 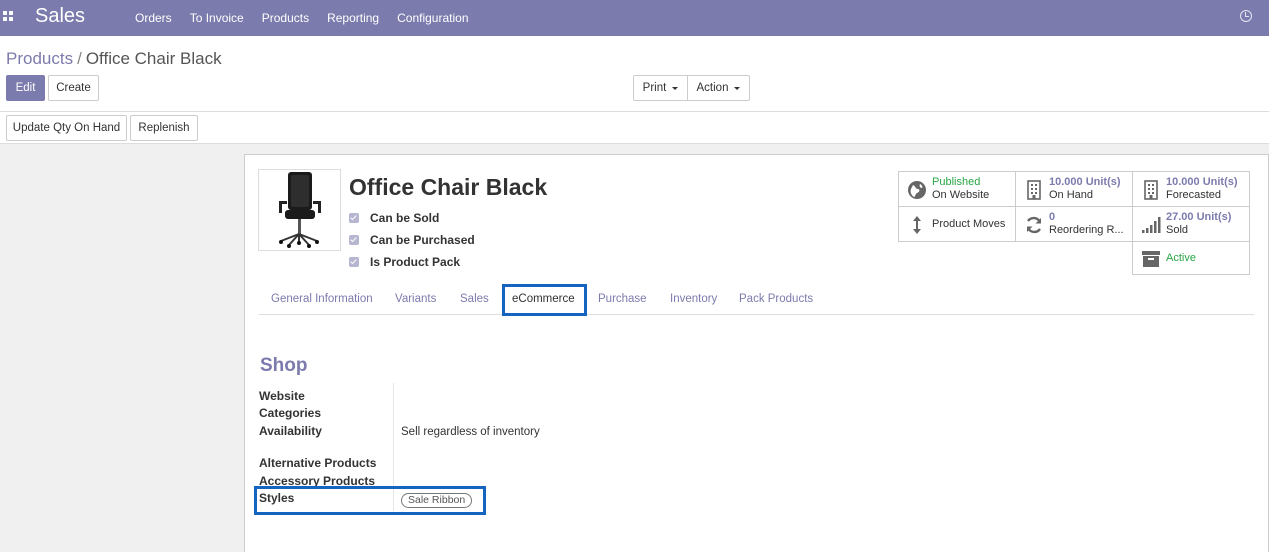 I want to click on flag-label: Is Product Pack, so click(x=415, y=262).